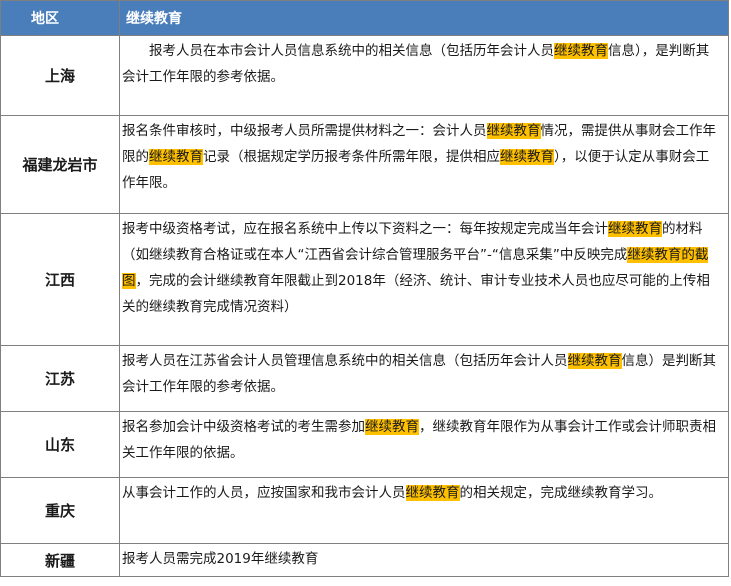  What do you see at coordinates (351, 157) in the screenshot?
I see `text-segment: 记录（根据规定学历报考条件所需年限，提供相应` at bounding box center [351, 157].